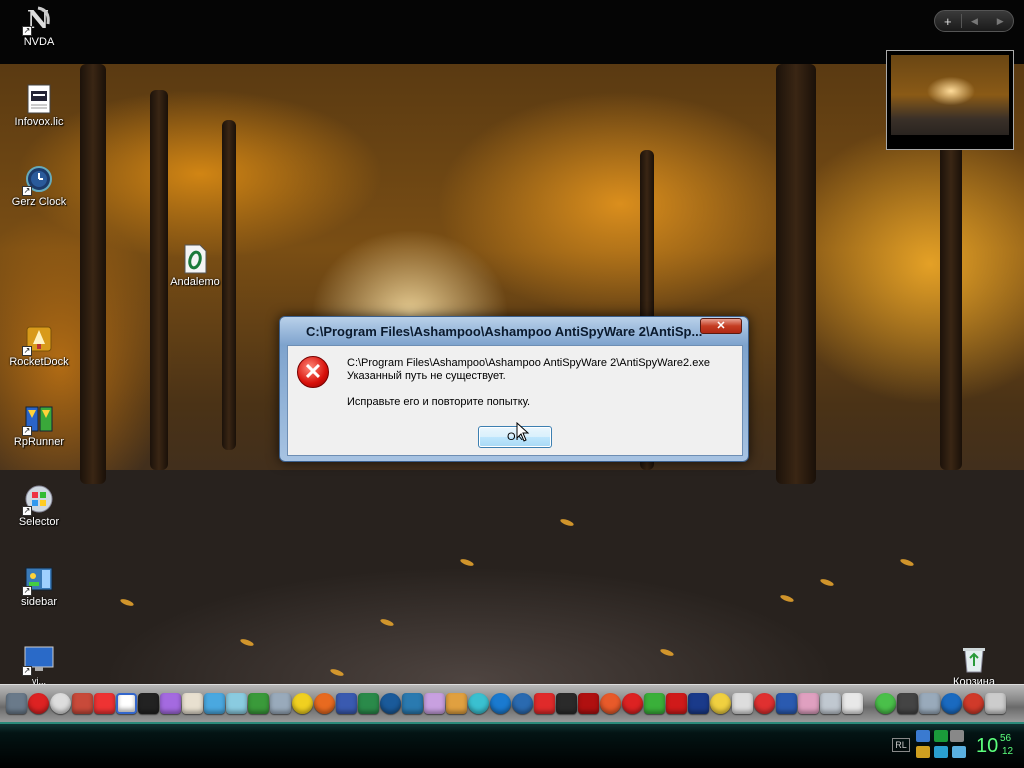 The width and height of the screenshot is (1024, 768). Describe the element at coordinates (38, 20) in the screenshot. I see `nvda-icon: N ↗` at that location.